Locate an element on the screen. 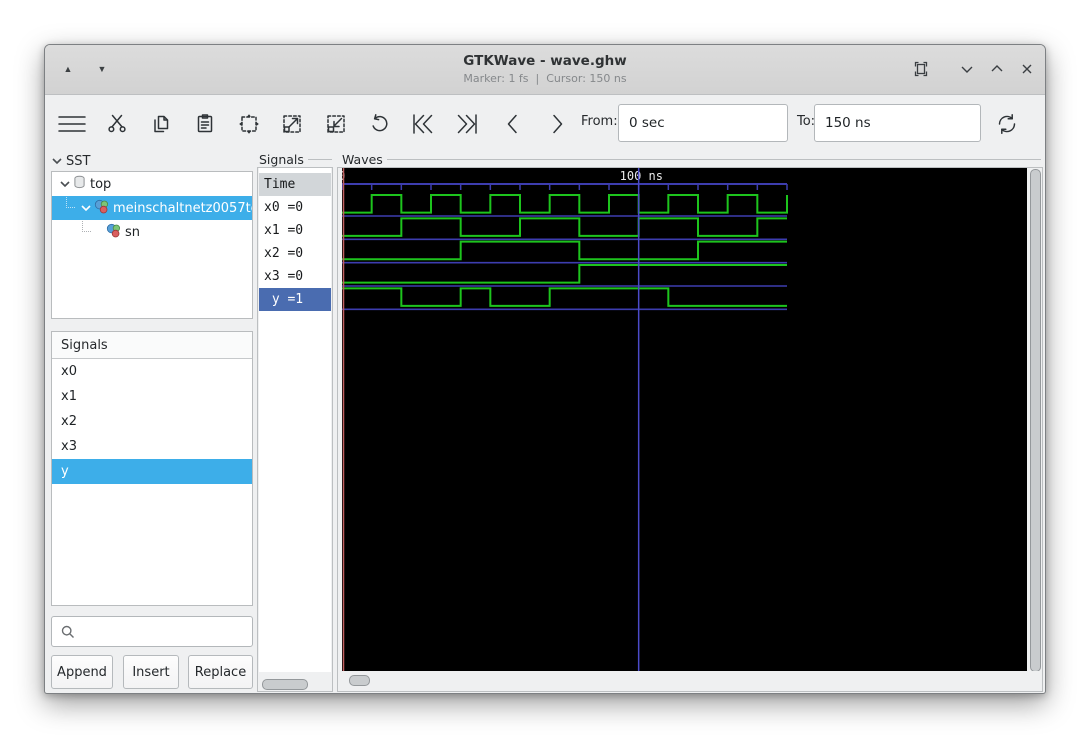 This screenshot has width=1090, height=738. values-panel: Time x0 =0 x1 =0 x2 =0 x3 =0 y =1 is located at coordinates (295, 429).